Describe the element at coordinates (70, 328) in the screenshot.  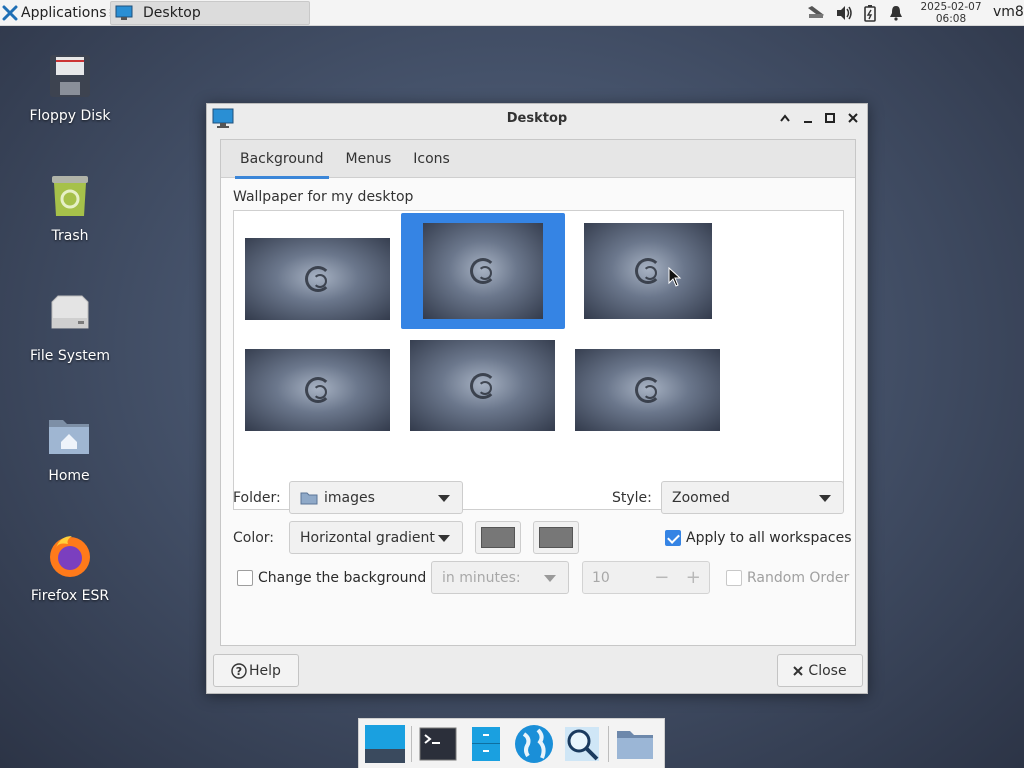
I see `desktop-icon-file-system: File System` at that location.